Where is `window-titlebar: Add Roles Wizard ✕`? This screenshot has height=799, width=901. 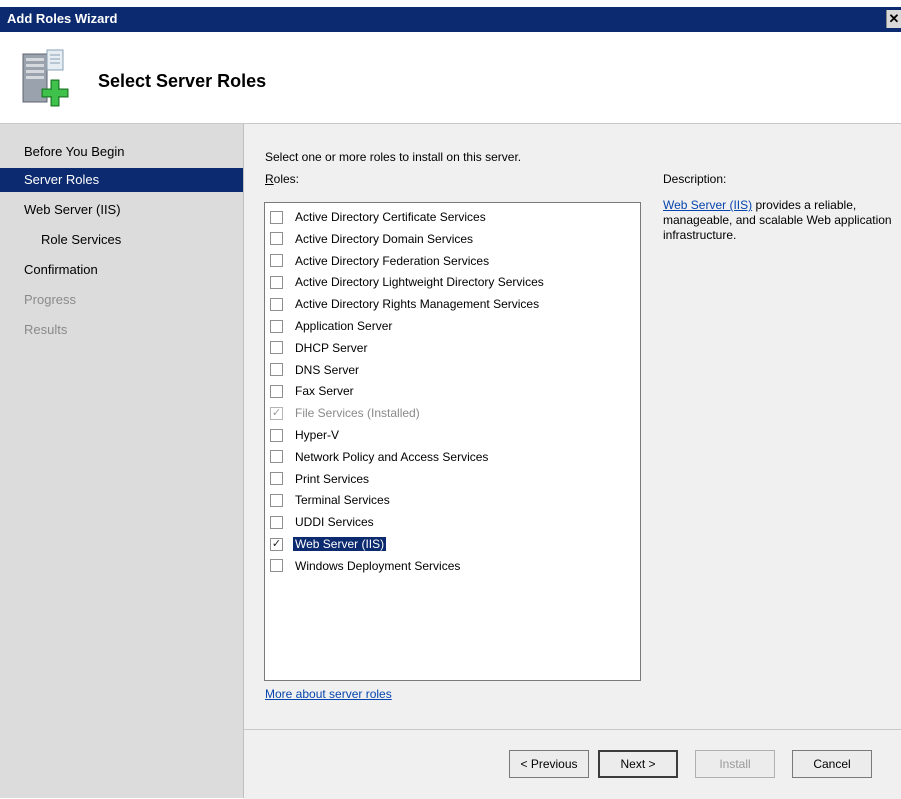 window-titlebar: Add Roles Wizard ✕ is located at coordinates (450, 19).